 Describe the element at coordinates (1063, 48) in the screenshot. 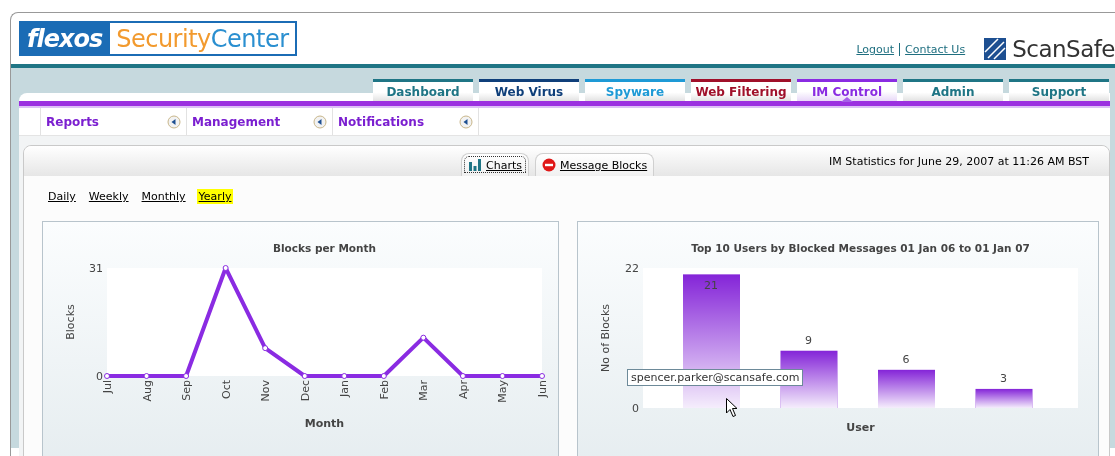

I see `vendor-logo: ScanSafe` at that location.